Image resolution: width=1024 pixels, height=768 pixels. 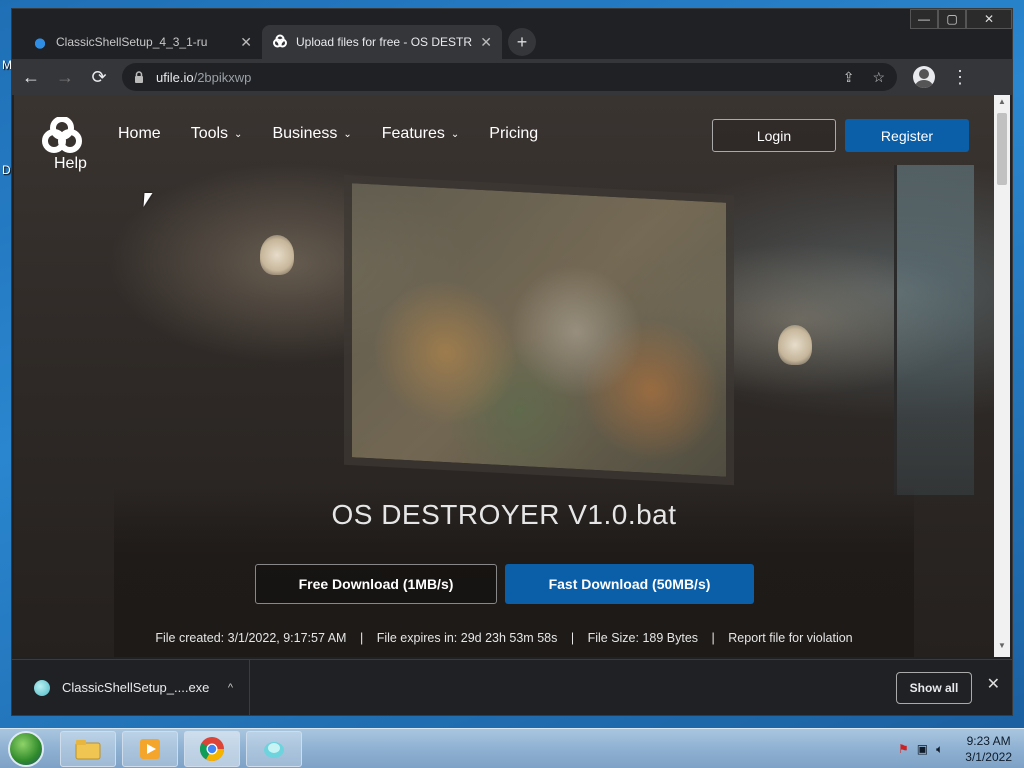 I want to click on url-host: ufile.io, so click(x=175, y=77).